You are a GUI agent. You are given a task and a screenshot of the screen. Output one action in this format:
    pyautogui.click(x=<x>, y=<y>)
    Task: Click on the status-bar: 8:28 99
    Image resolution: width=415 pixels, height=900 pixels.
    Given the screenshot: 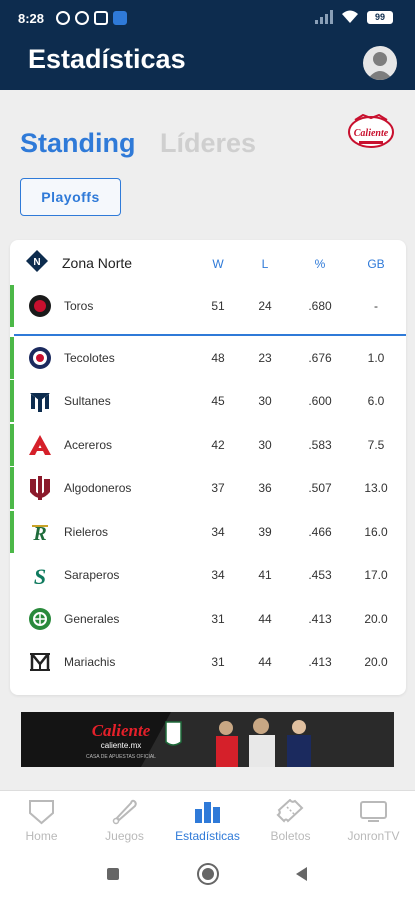 What is the action you would take?
    pyautogui.click(x=207, y=19)
    